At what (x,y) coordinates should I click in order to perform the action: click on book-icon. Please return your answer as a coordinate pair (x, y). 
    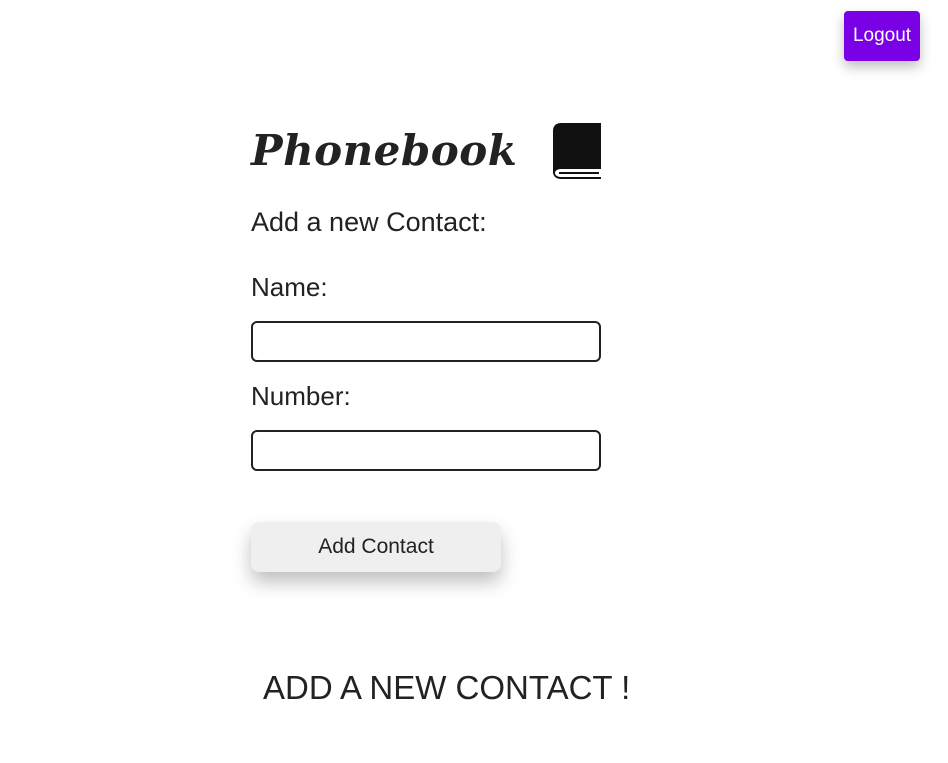
    Looking at the image, I should click on (578, 151).